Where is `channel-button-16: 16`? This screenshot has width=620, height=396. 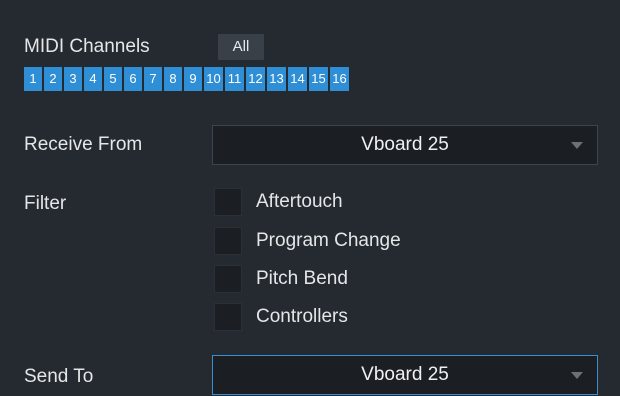 channel-button-16: 16 is located at coordinates (339, 79).